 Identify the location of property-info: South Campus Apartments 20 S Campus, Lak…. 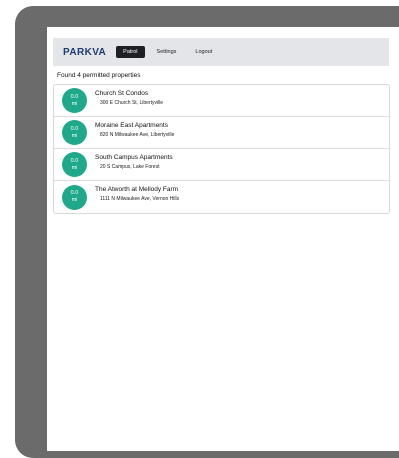
(134, 162).